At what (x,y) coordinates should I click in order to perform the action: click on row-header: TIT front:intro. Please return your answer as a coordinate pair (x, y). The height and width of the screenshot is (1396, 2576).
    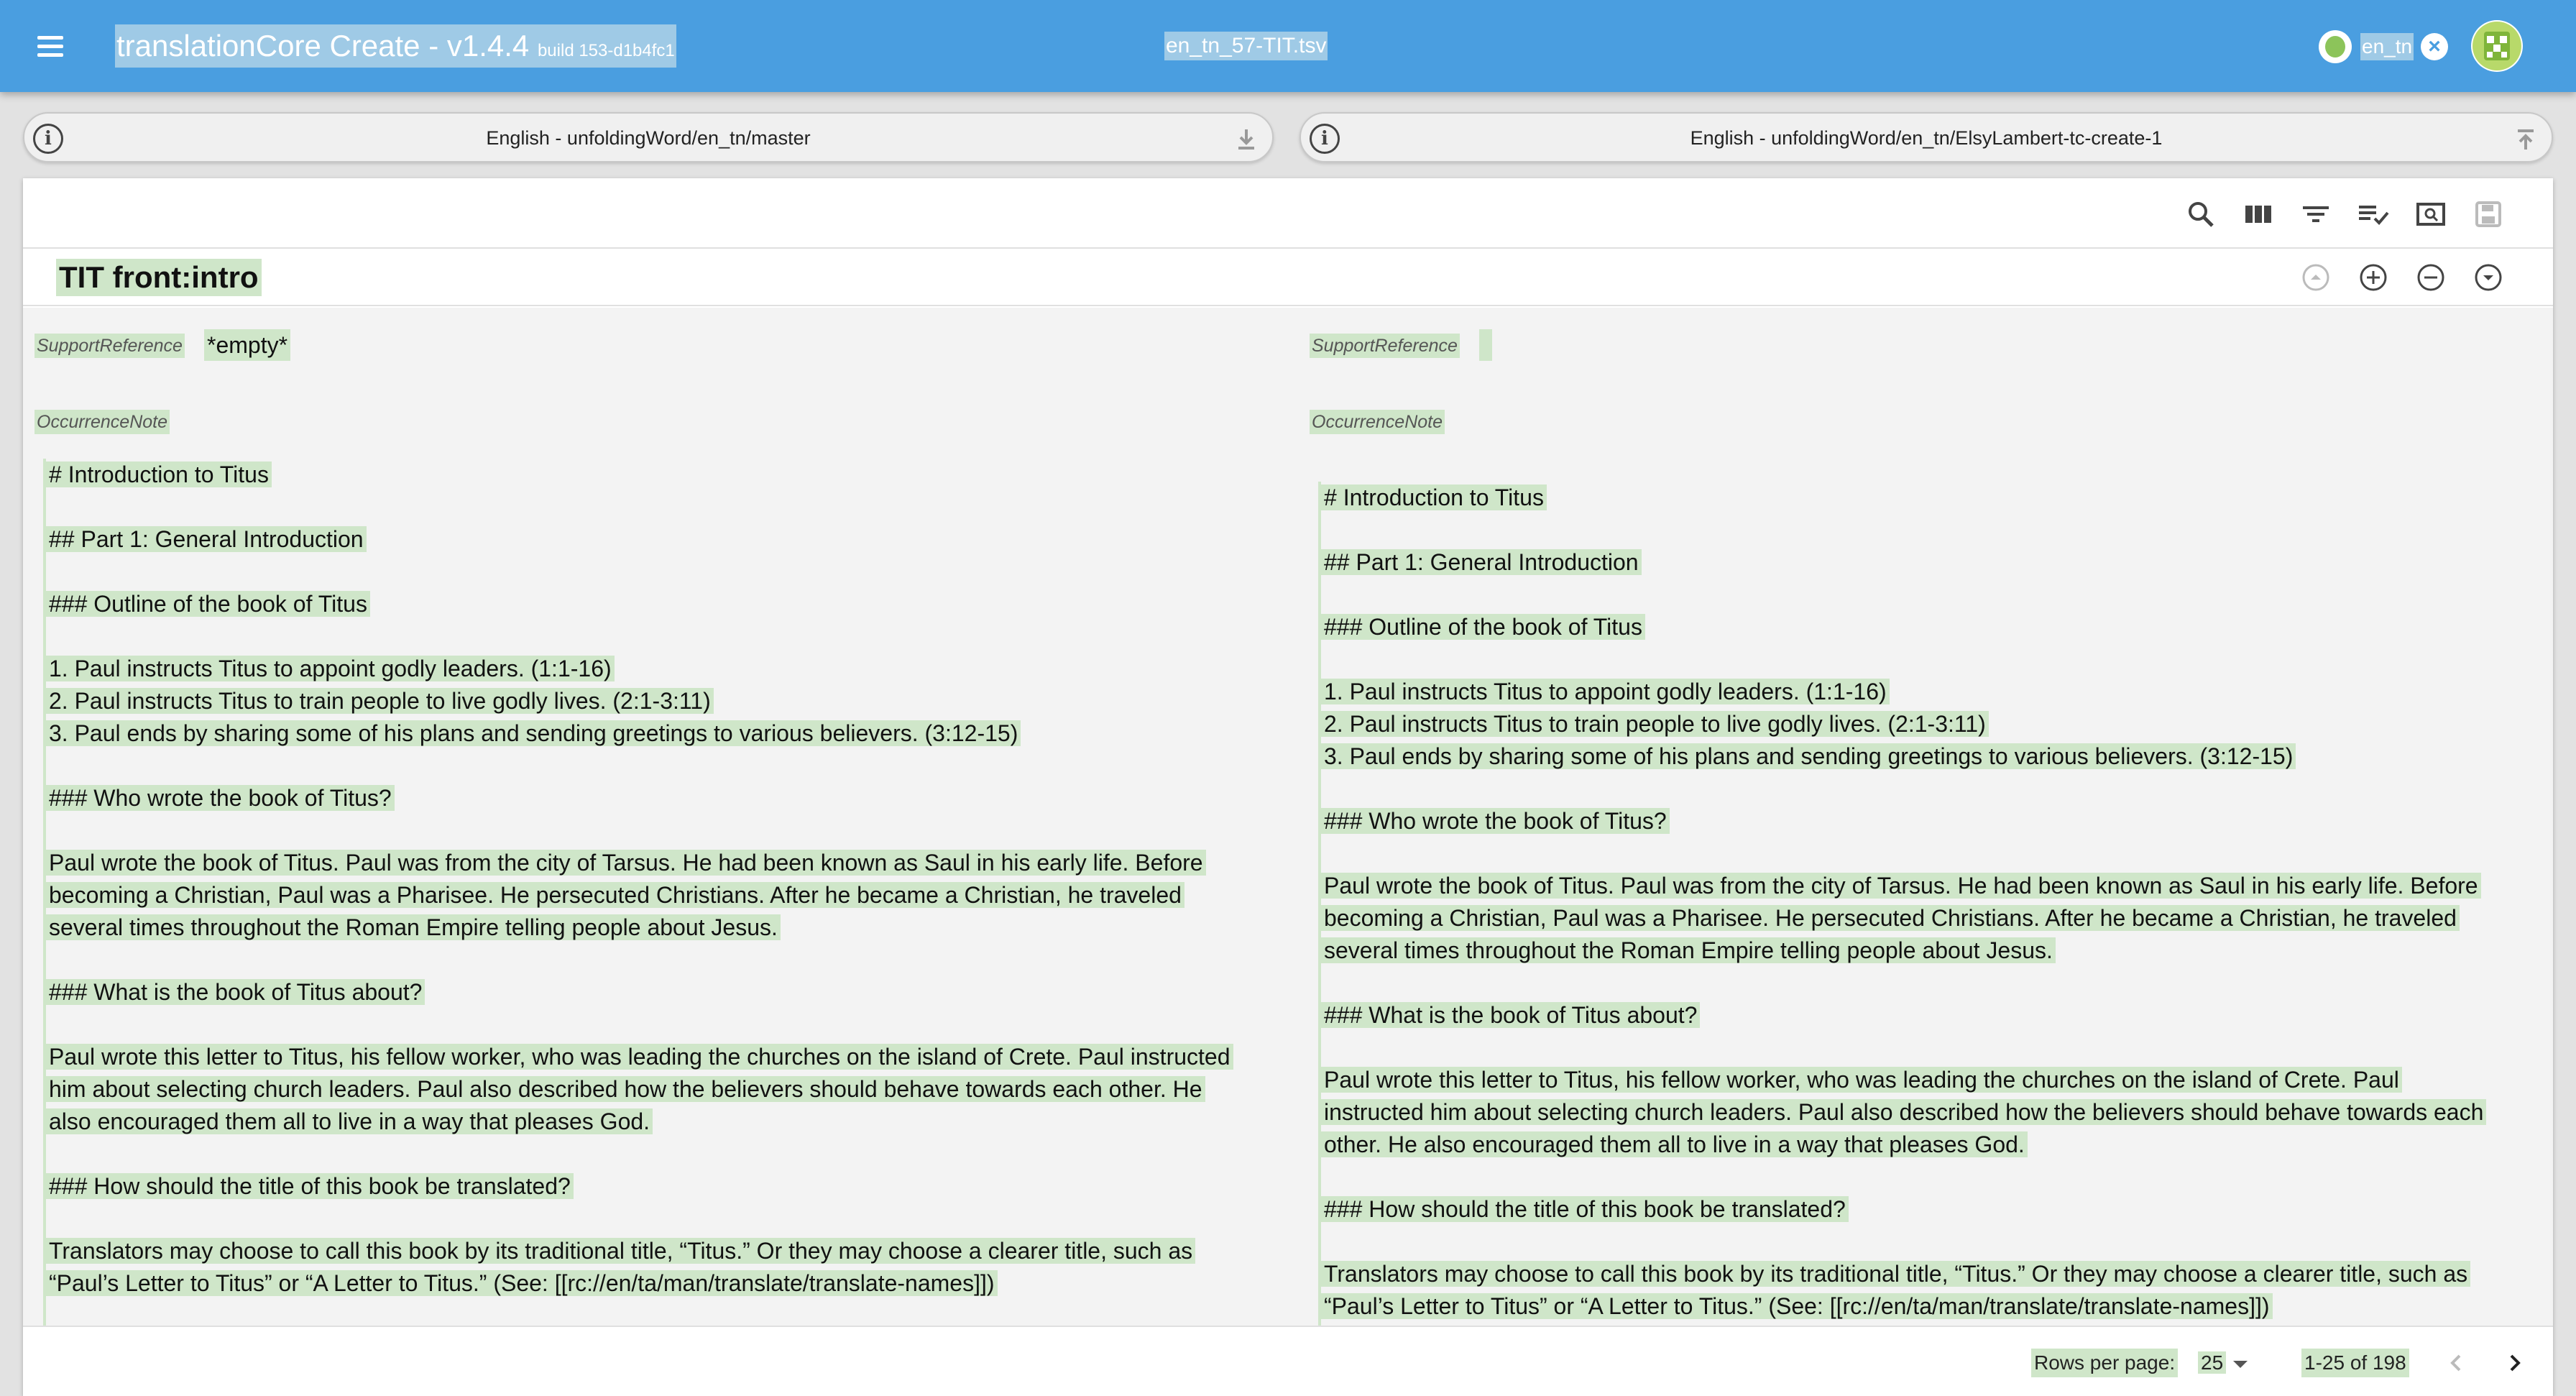
    Looking at the image, I should click on (1288, 277).